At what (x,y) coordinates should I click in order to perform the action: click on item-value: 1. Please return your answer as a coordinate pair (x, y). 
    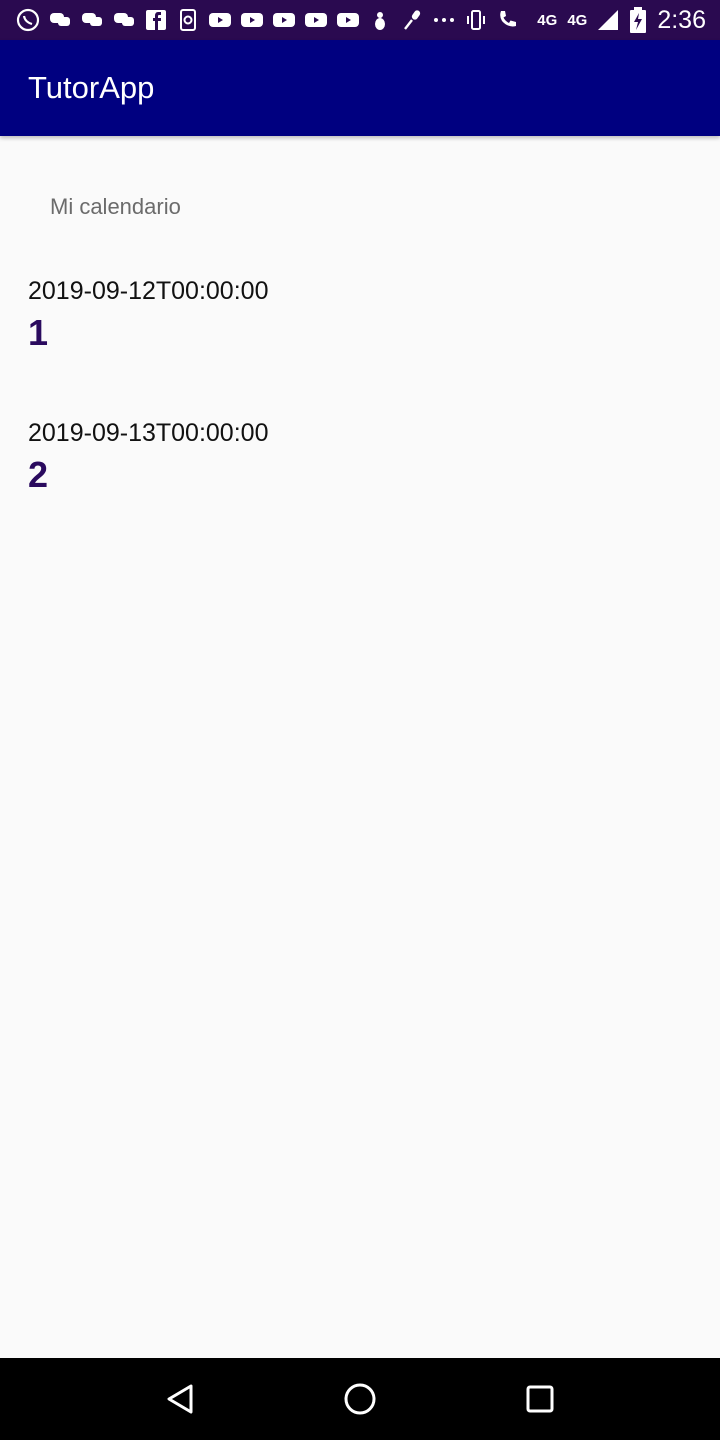
    Looking at the image, I should click on (38, 332).